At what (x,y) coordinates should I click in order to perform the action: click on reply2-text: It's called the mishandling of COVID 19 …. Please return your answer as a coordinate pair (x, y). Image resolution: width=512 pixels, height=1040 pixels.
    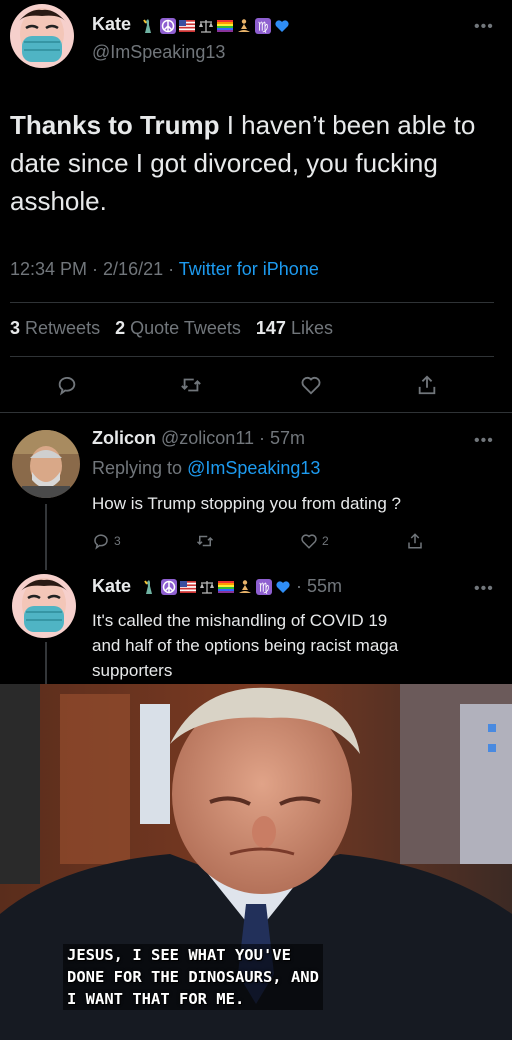
    Looking at the image, I should click on (245, 645).